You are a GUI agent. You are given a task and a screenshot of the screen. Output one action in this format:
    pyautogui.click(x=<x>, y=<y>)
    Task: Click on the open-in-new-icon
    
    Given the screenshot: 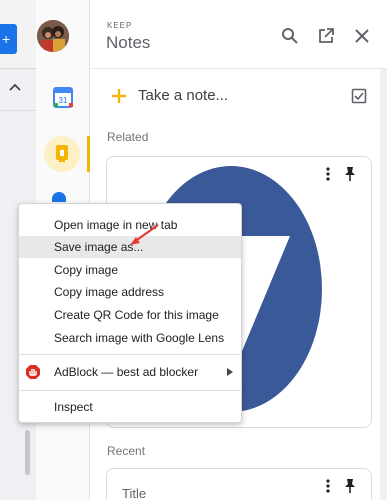 What is the action you would take?
    pyautogui.click(x=326, y=36)
    